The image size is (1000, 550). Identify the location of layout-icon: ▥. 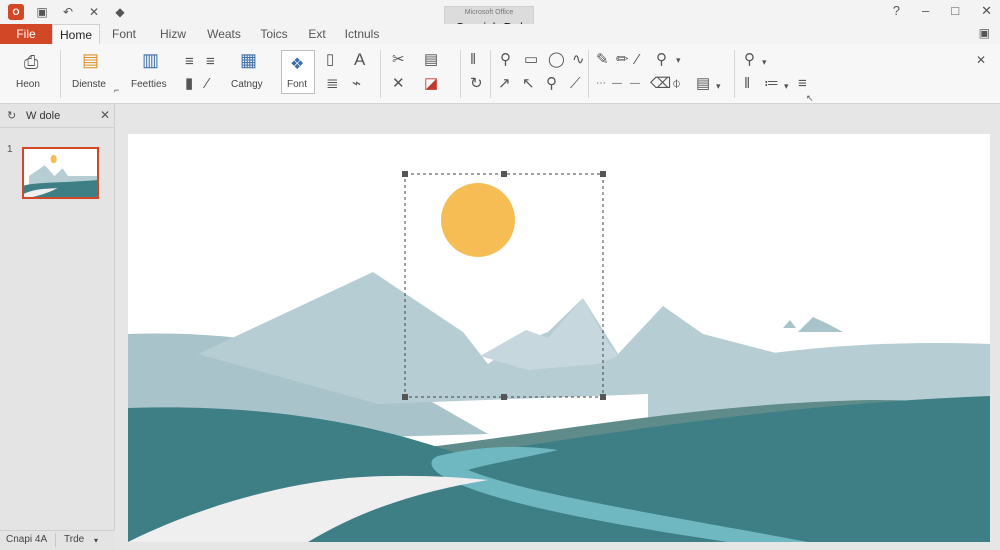
(150, 60).